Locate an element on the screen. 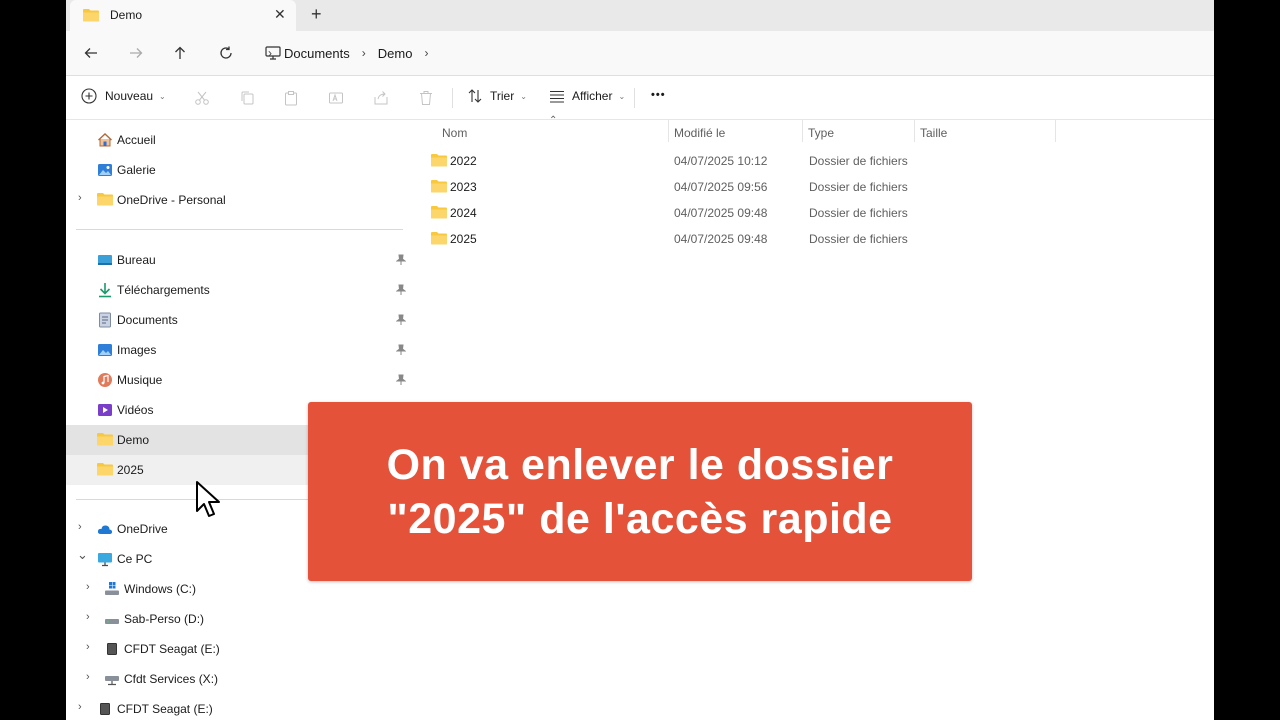  column-header-name: Nom is located at coordinates (454, 133).